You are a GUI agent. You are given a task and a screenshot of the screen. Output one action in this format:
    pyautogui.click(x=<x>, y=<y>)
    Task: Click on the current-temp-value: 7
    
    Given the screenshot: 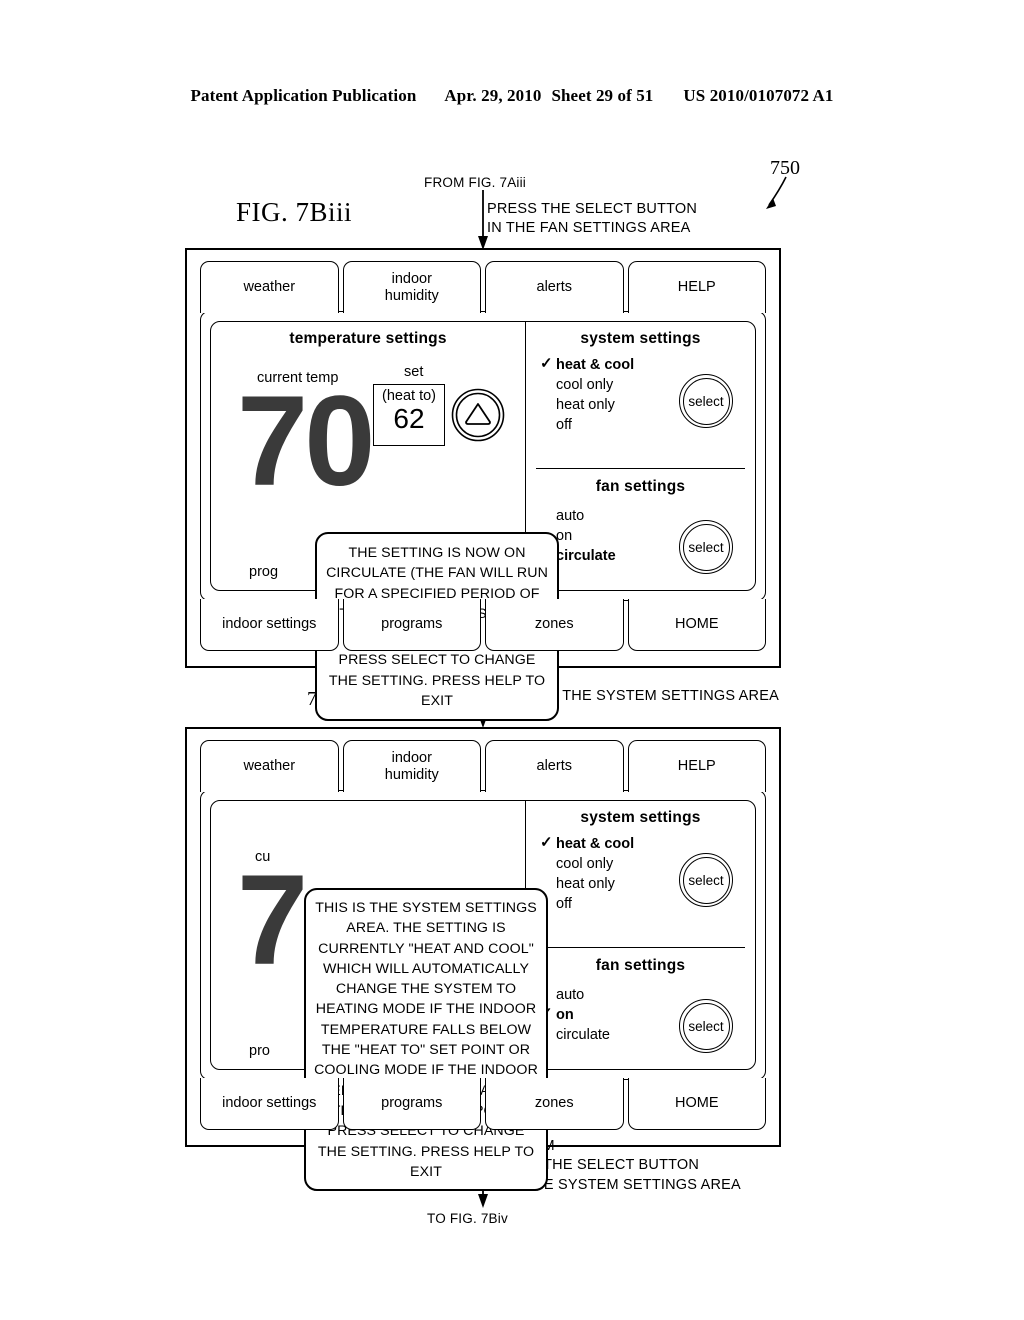 What is the action you would take?
    pyautogui.click(x=272, y=920)
    